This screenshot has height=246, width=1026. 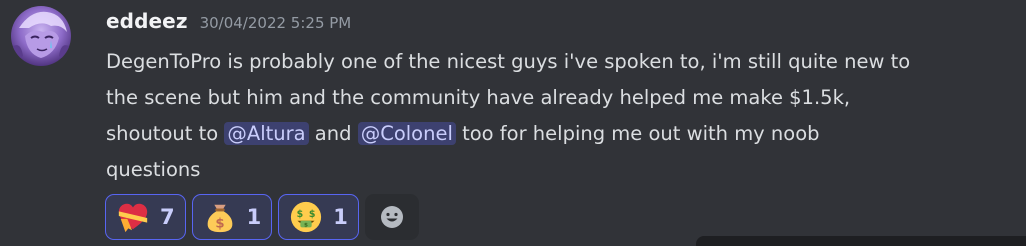 I want to click on reaction-money-mouth-face: $ $ $ 1, so click(x=318, y=217).